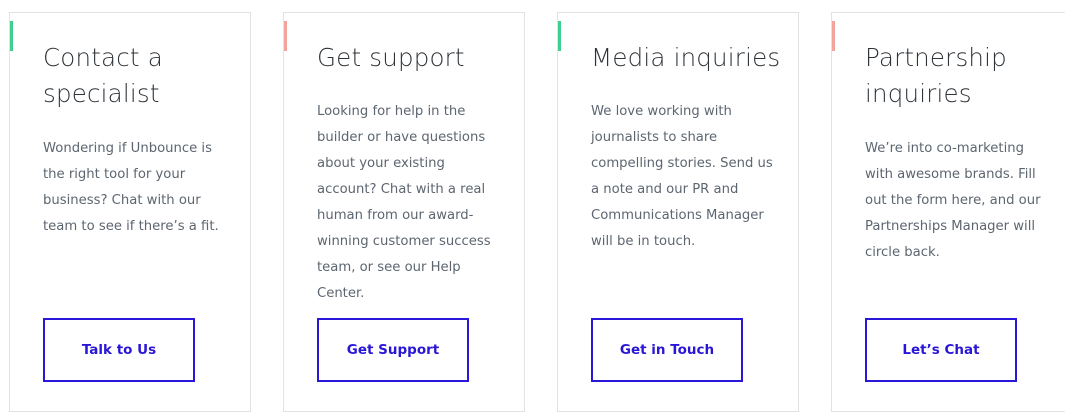  What do you see at coordinates (393, 350) in the screenshot?
I see `get-support-button: Get Support` at bounding box center [393, 350].